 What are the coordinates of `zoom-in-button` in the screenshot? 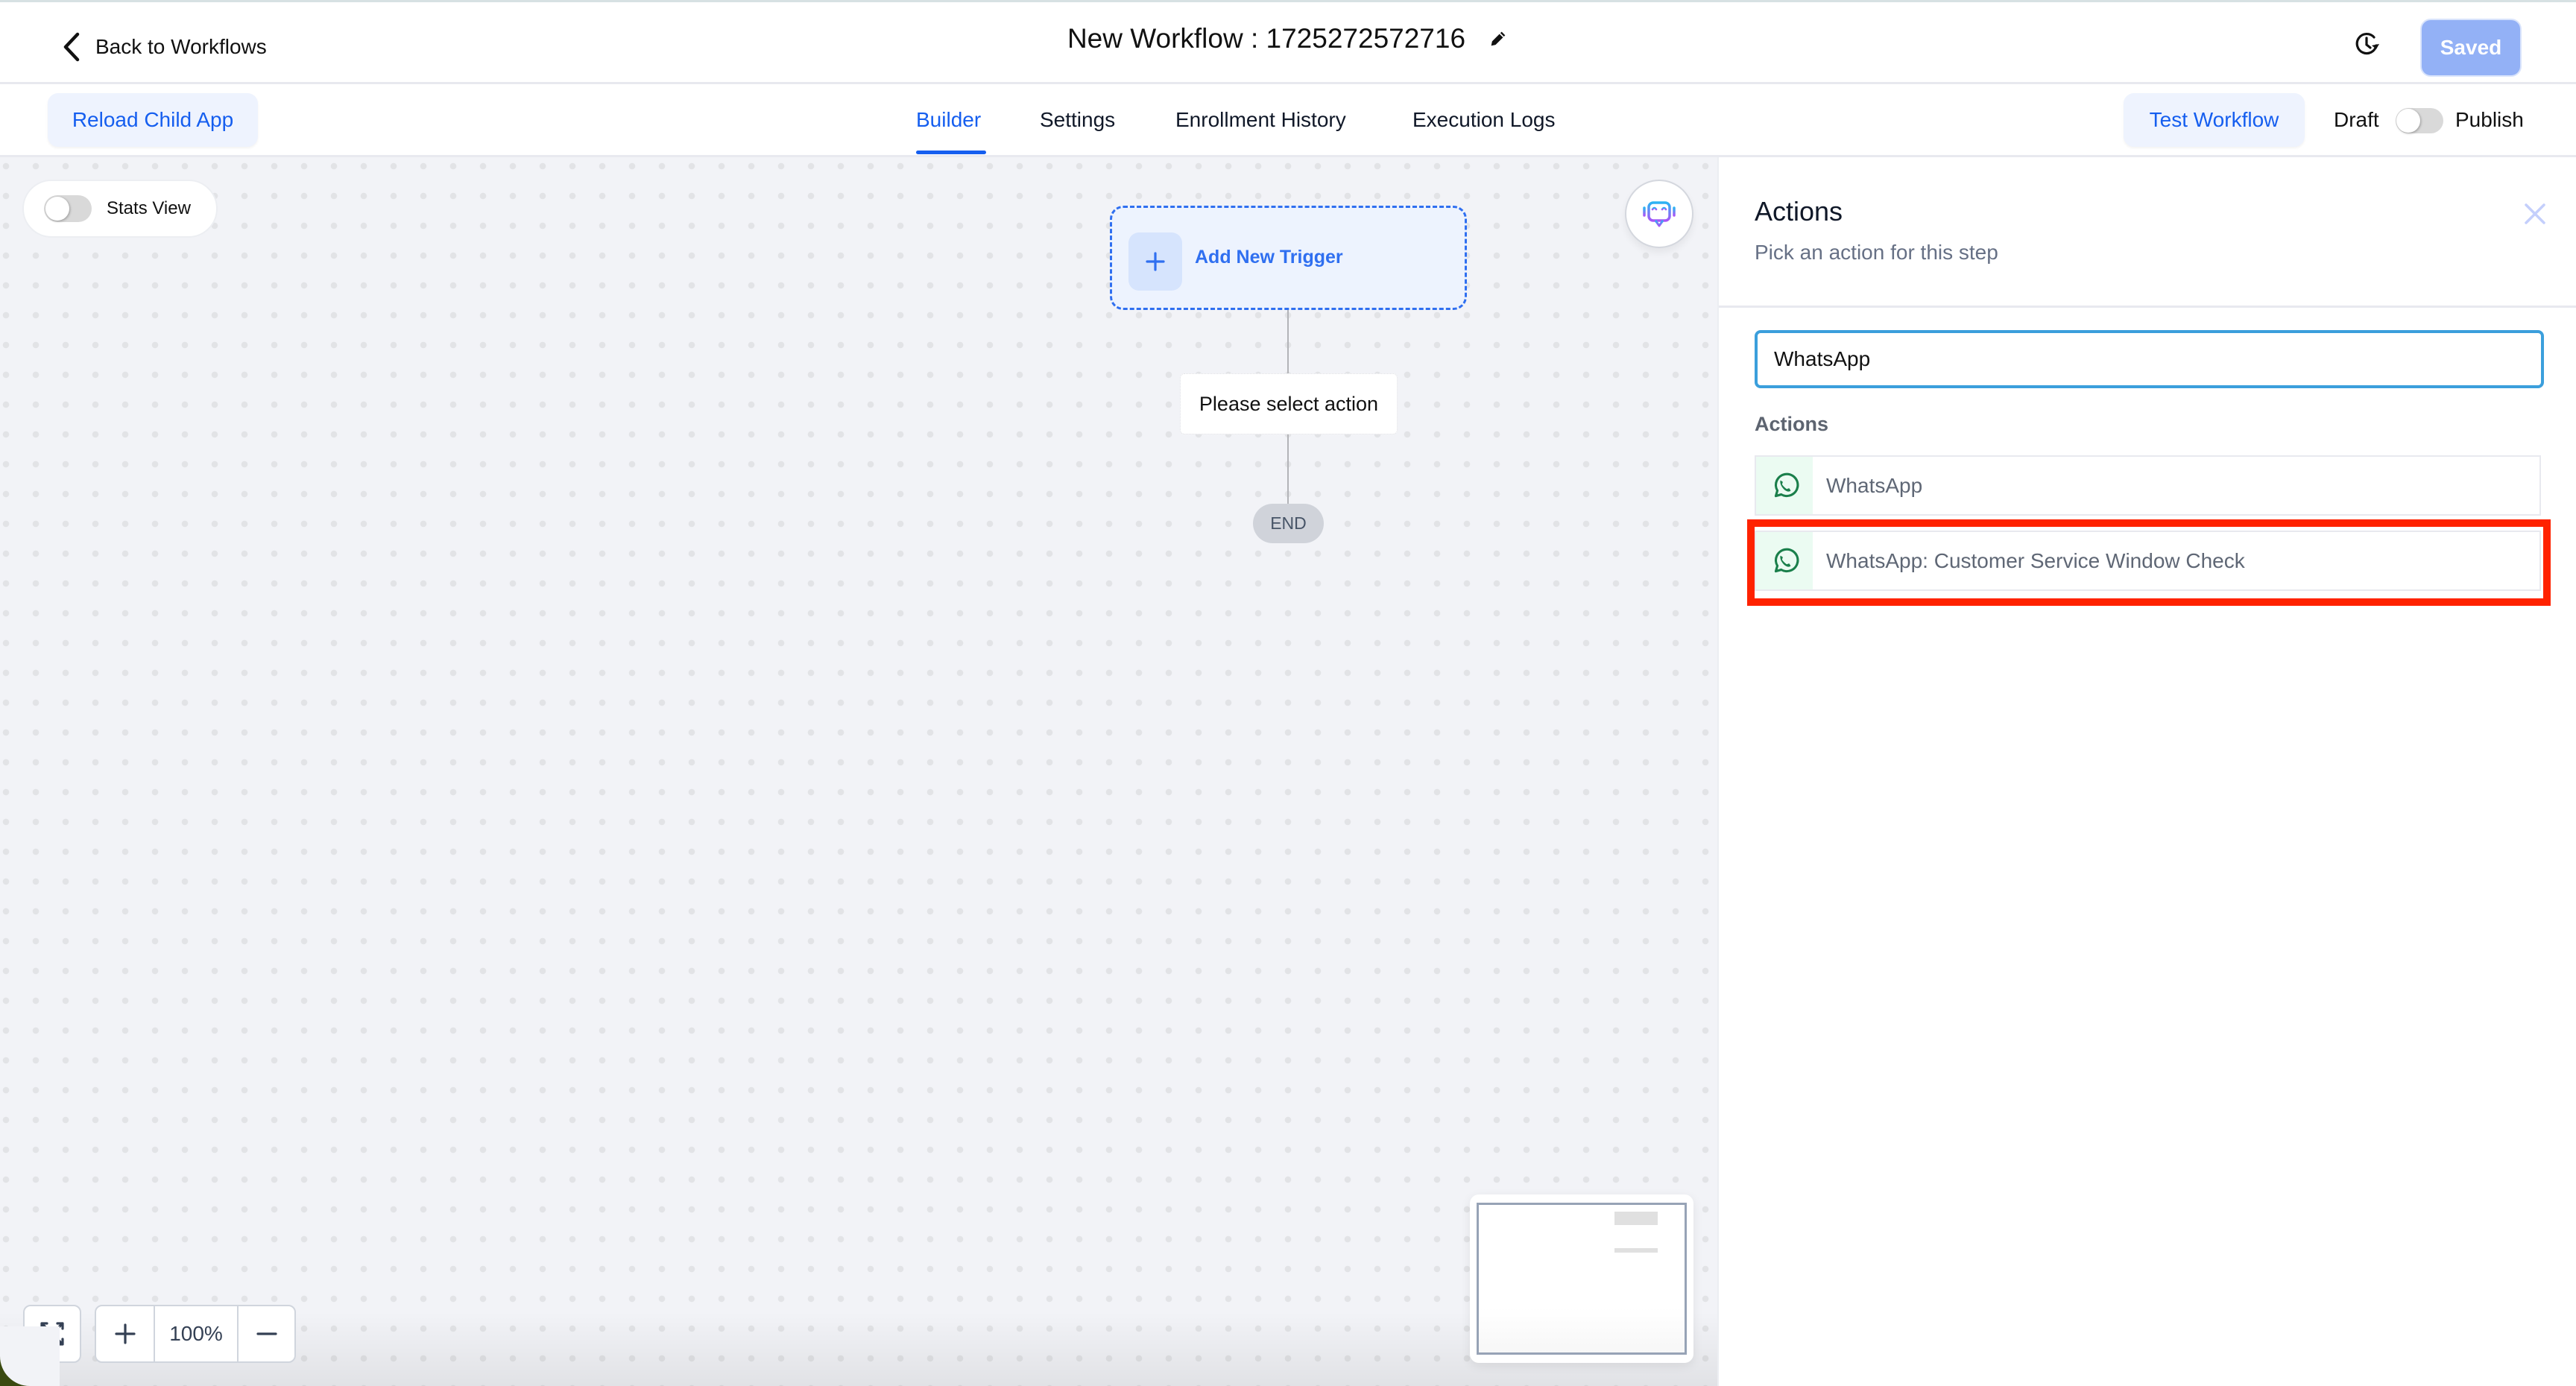 It's located at (126, 1333).